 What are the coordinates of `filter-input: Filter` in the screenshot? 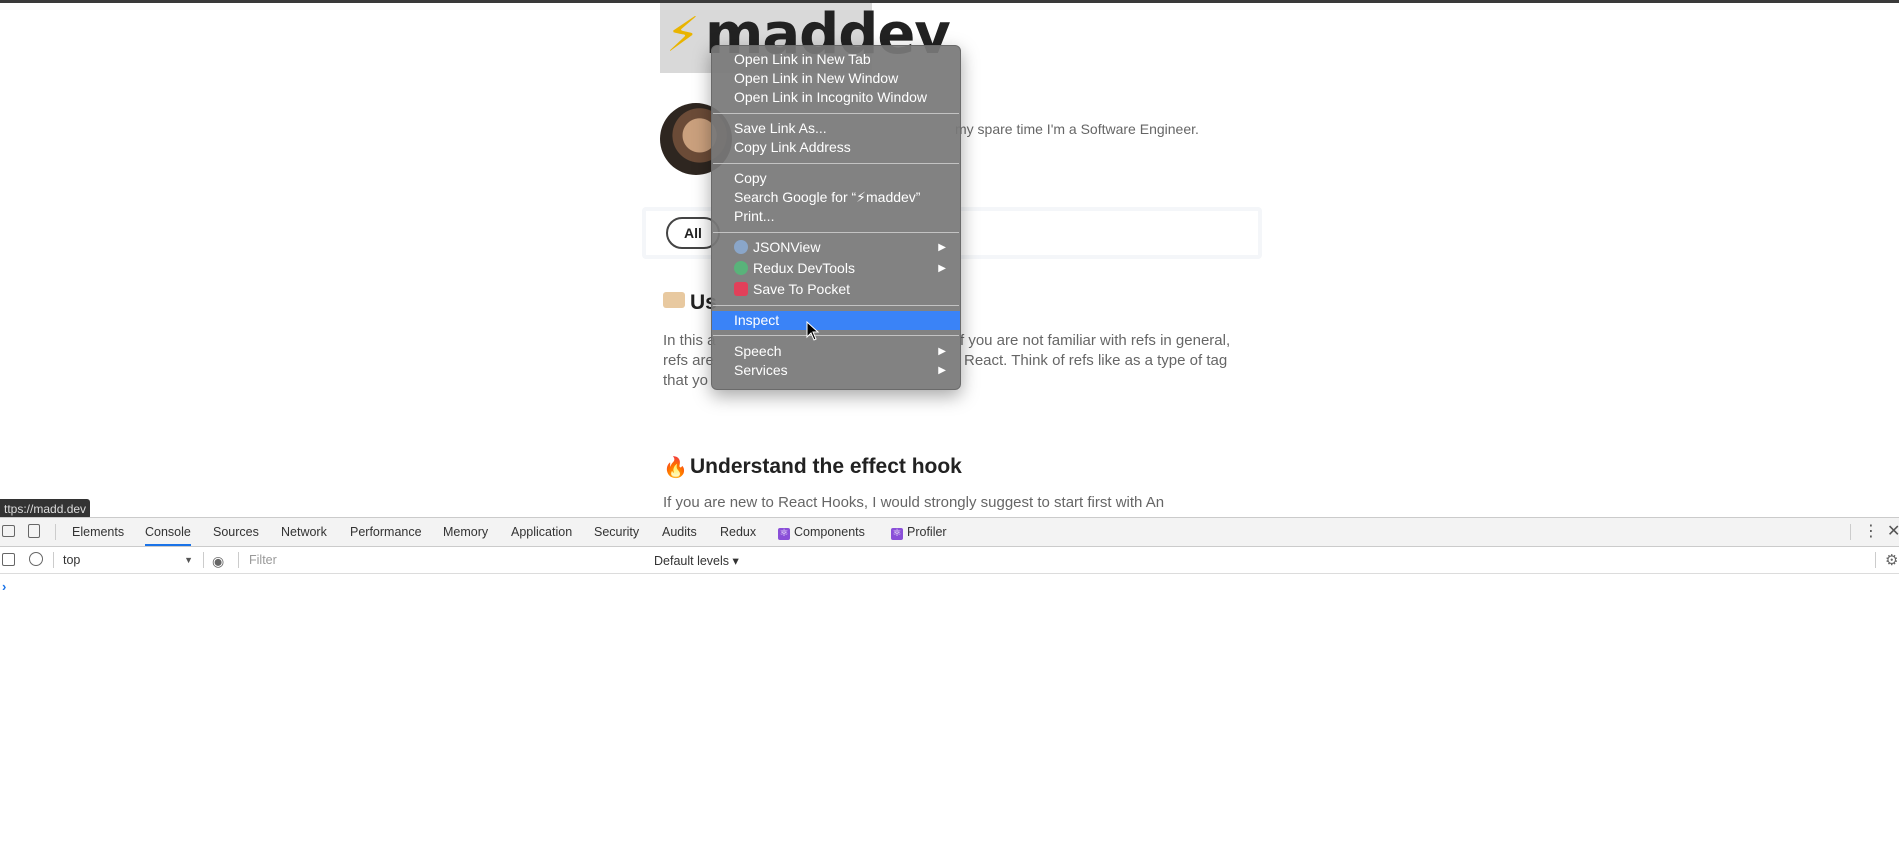 It's located at (263, 560).